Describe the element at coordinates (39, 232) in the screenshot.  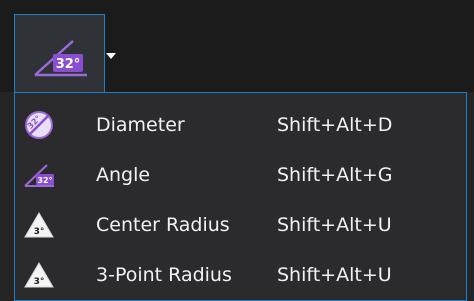
I see `center-radius-icon-text: 3°` at that location.